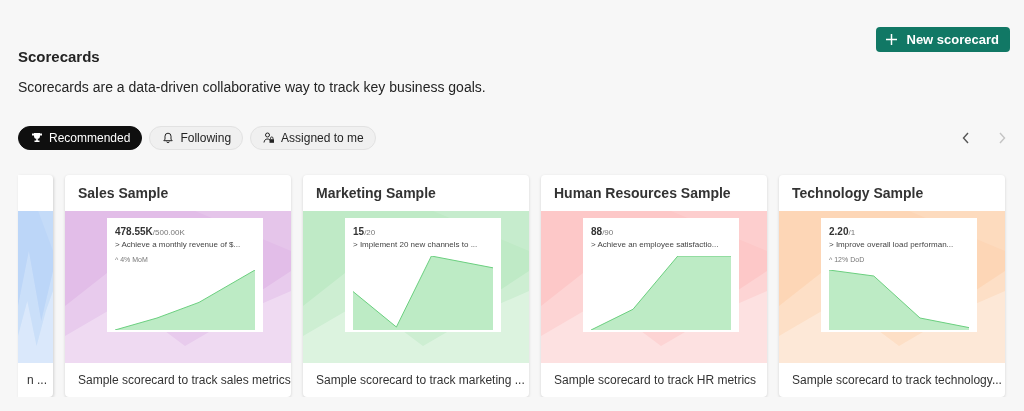  What do you see at coordinates (252, 87) in the screenshot?
I see `page-description: Scorecards are a data-driven collaborative way to track key business goals.` at bounding box center [252, 87].